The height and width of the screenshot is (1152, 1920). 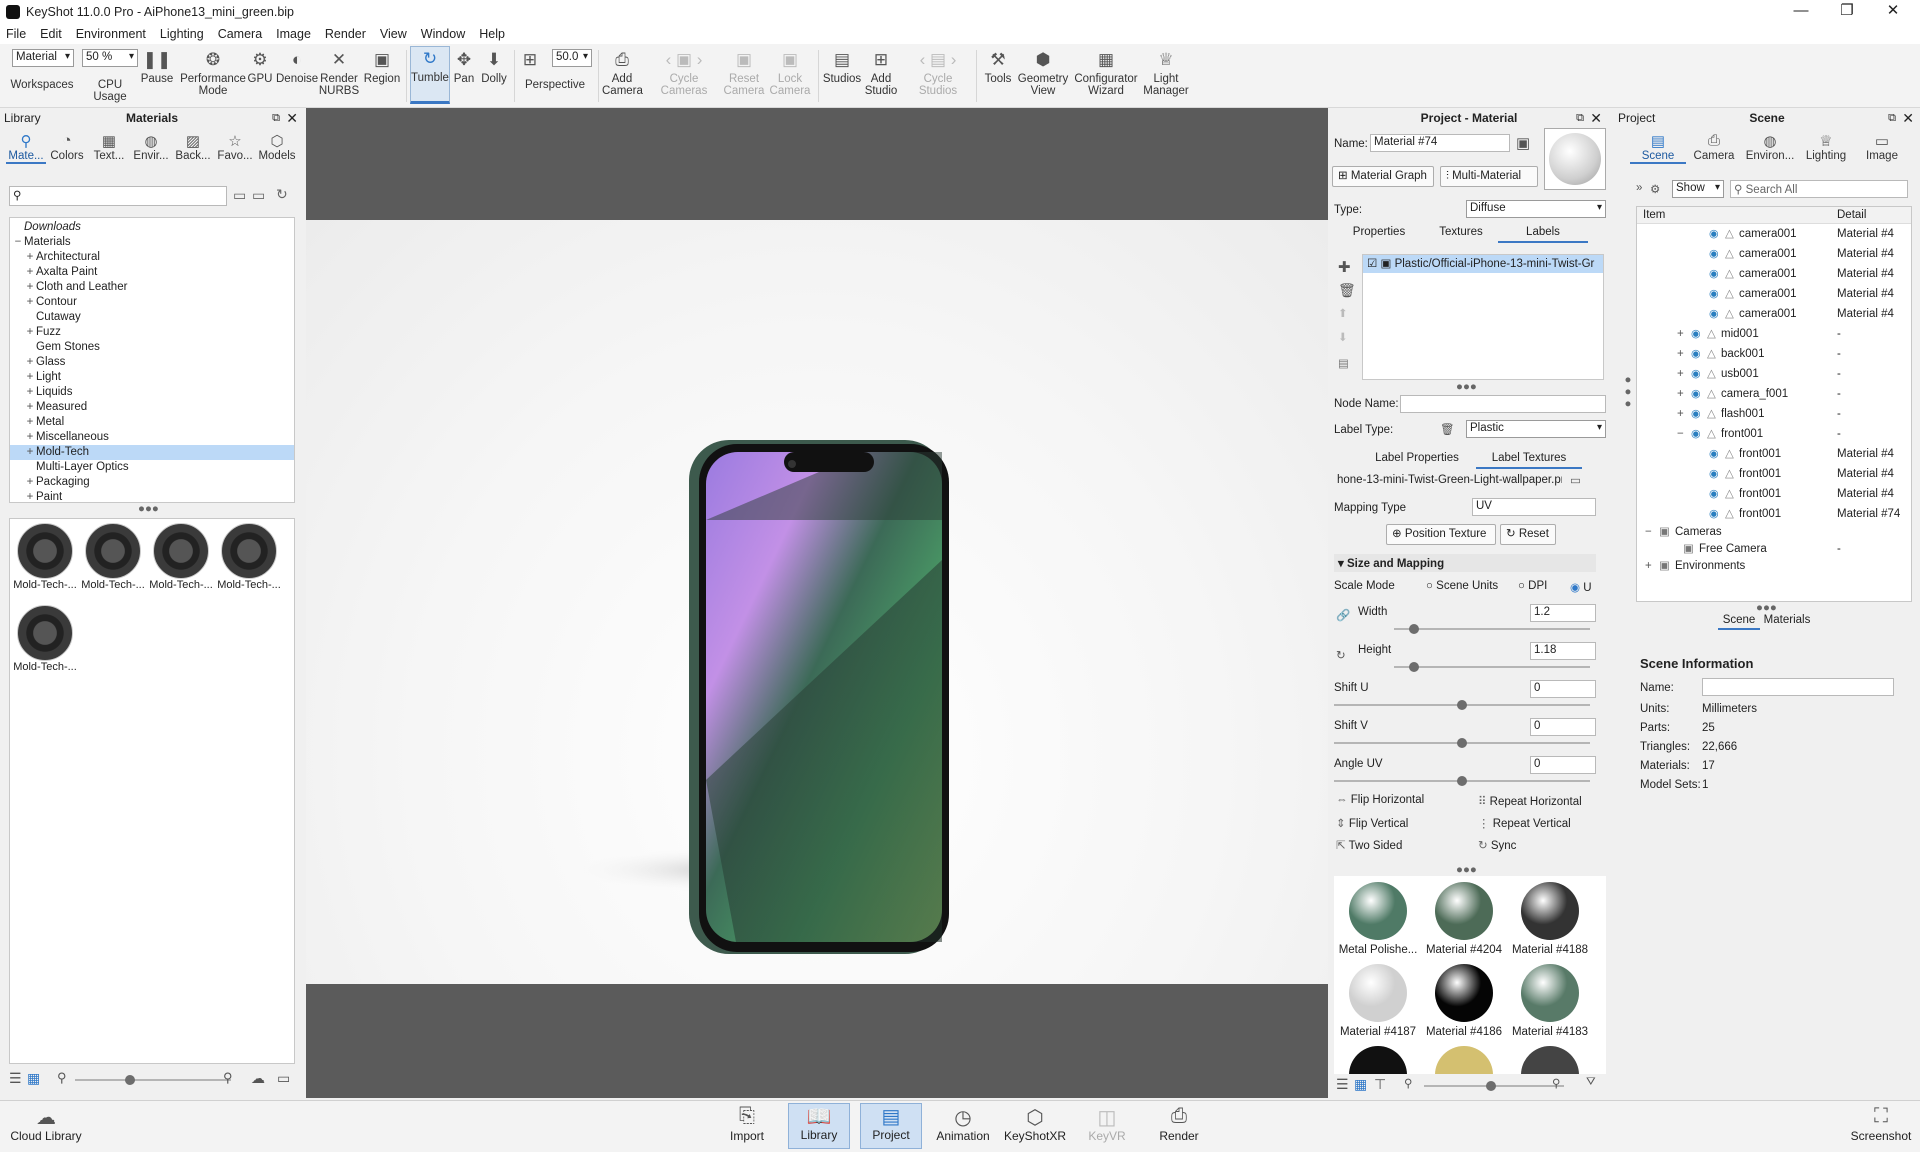 I want to click on library-tree-item: Gem Stones, so click(x=152, y=347).